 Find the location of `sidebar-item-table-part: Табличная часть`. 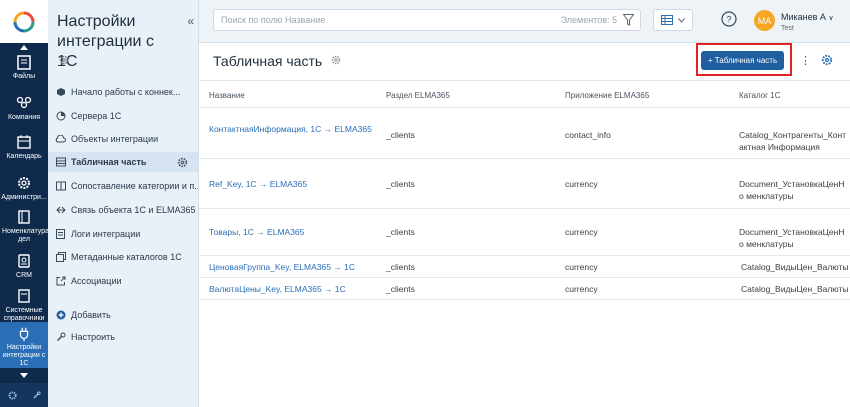

sidebar-item-table-part: Табличная часть is located at coordinates (123, 162).